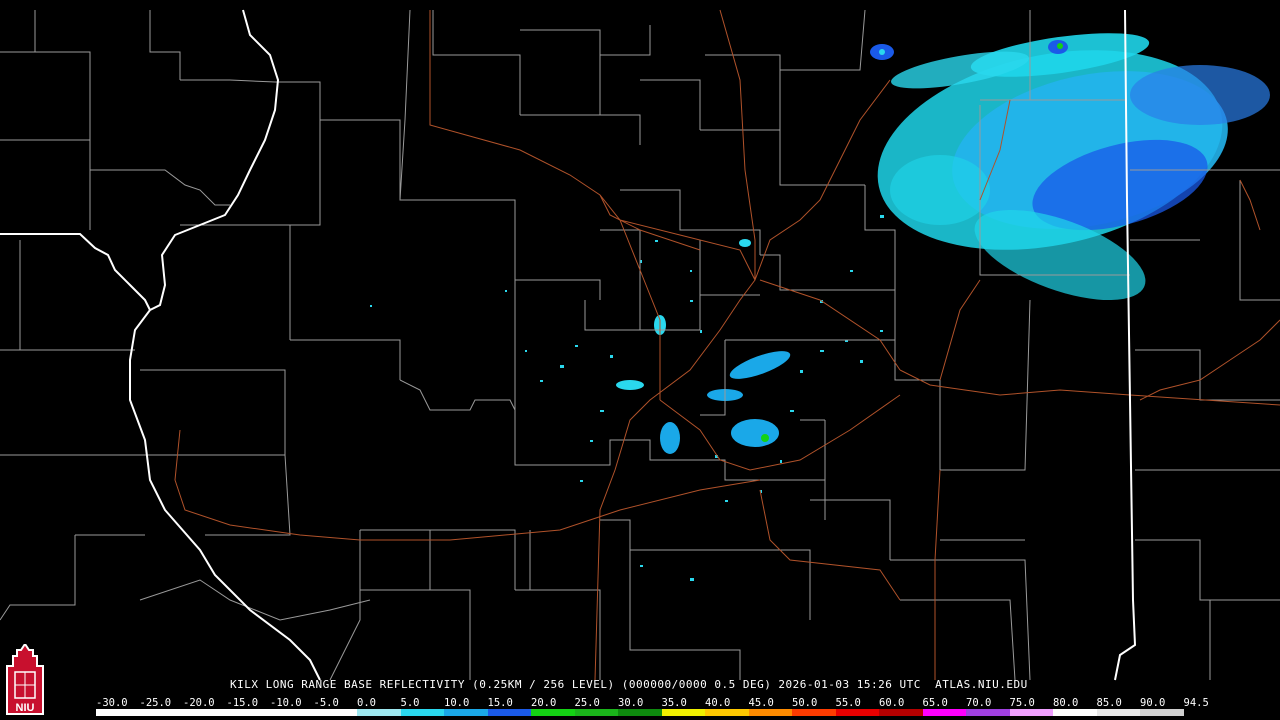 This screenshot has height=720, width=1280. I want to click on colorbar-label: 60.0, so click(892, 703).